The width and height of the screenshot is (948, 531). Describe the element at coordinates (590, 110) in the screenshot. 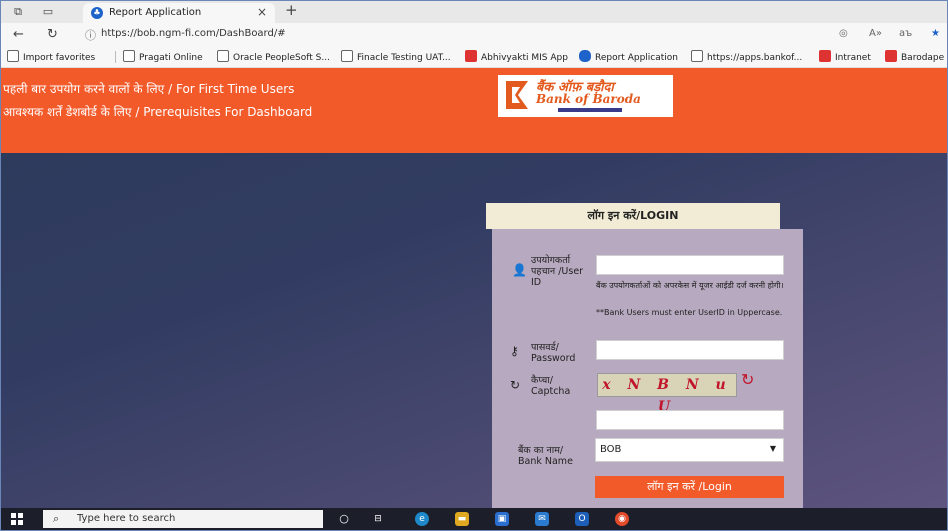

I see `logo-strip` at that location.